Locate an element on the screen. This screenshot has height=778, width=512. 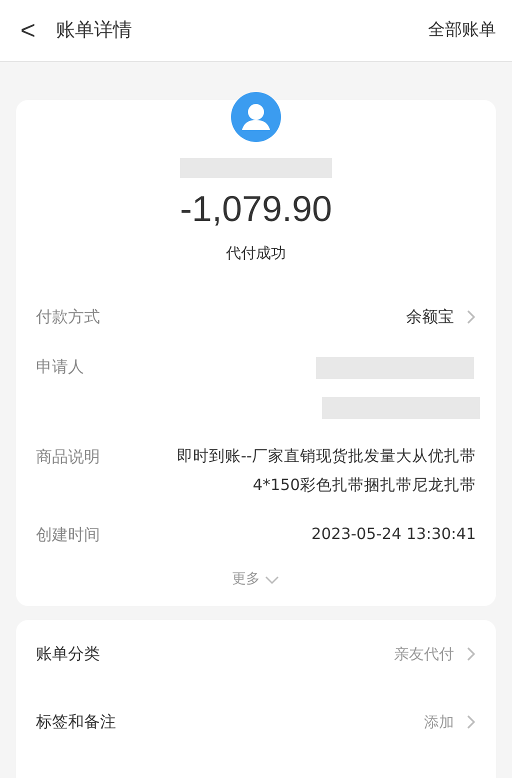
payment-status: 代付成功 is located at coordinates (256, 253).